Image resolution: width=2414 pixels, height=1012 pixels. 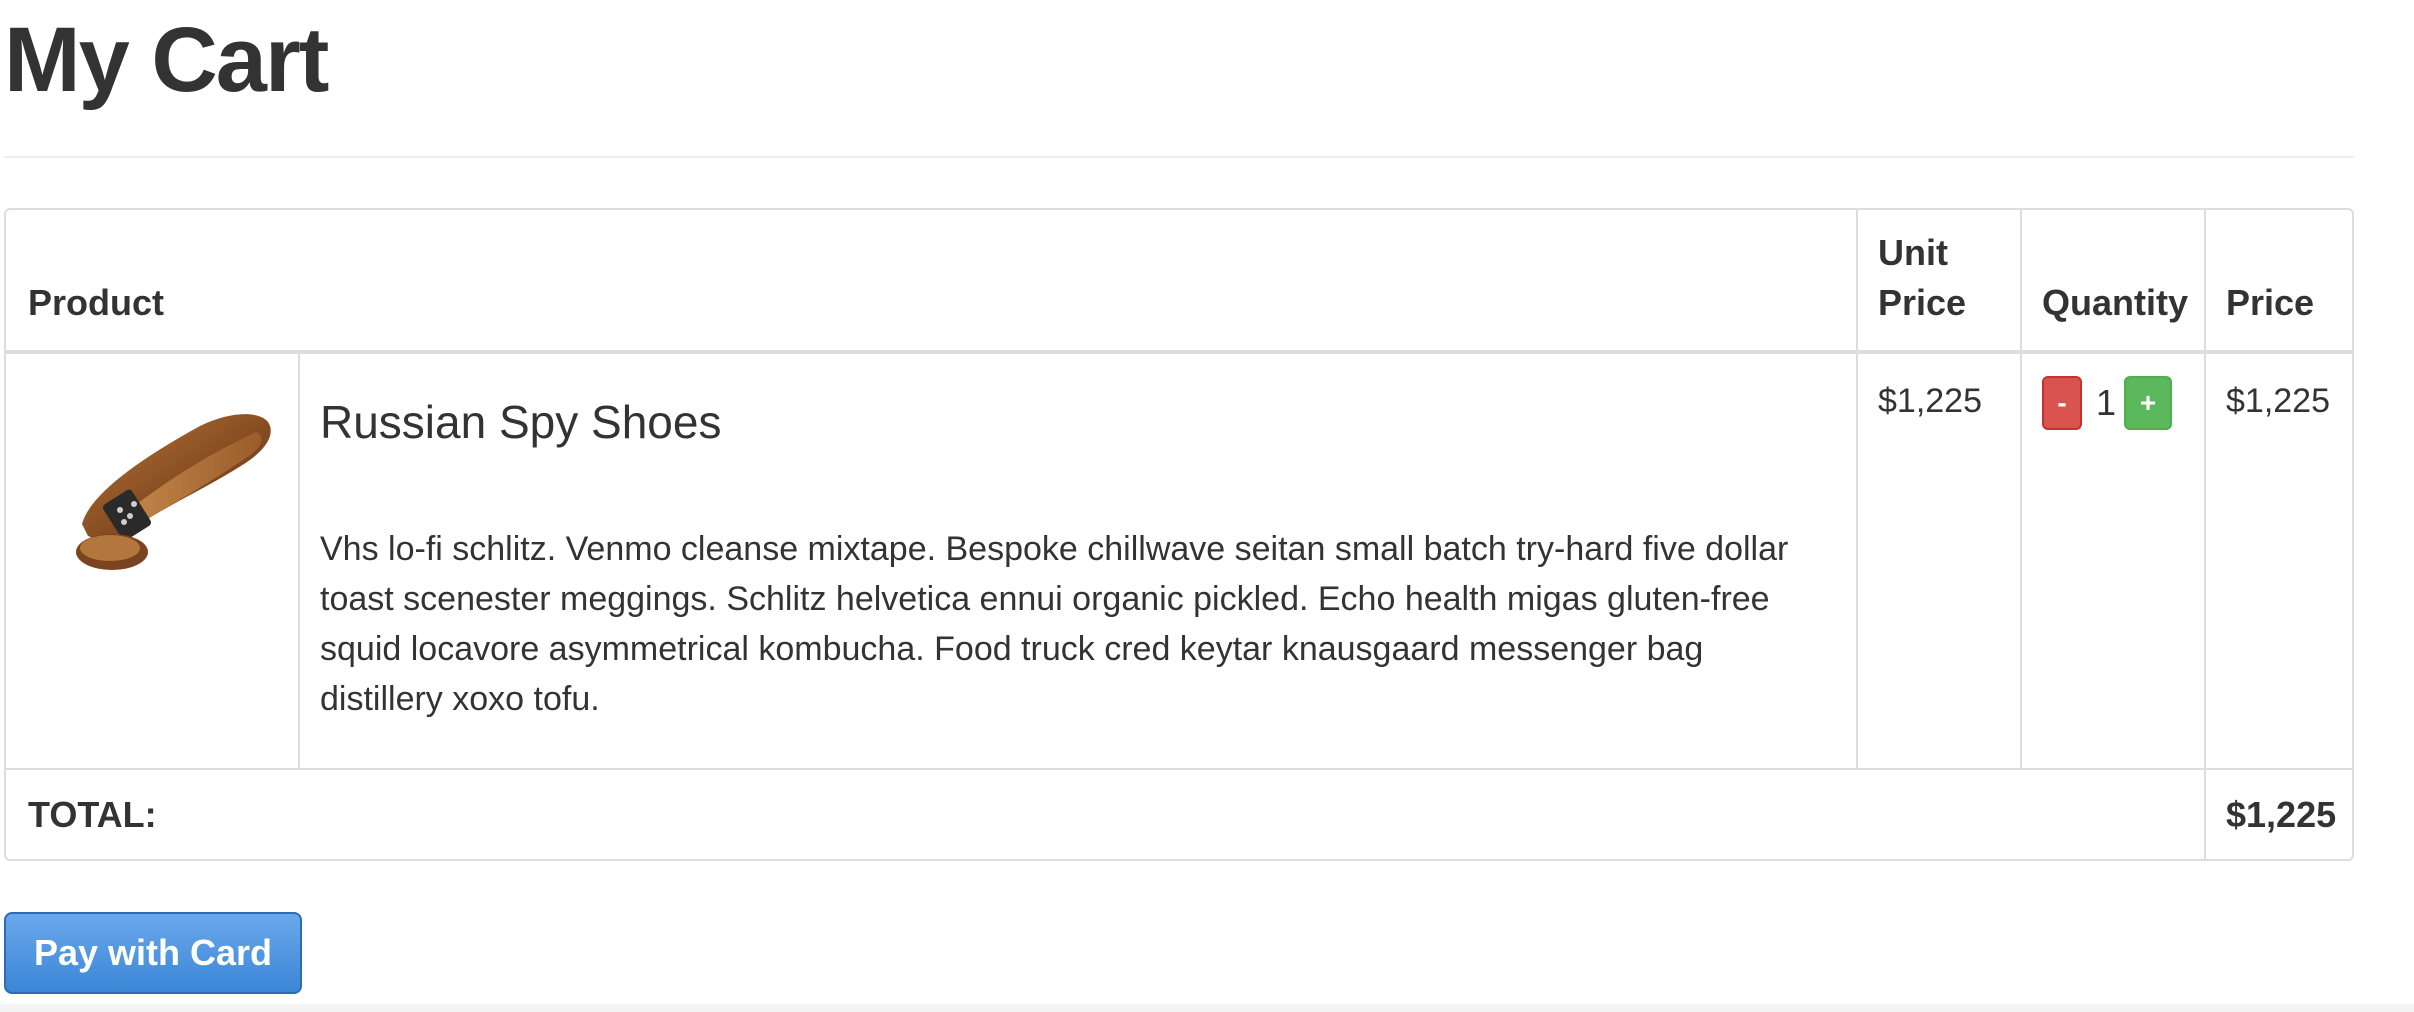 What do you see at coordinates (166, 60) in the screenshot?
I see `page-title: My Cart` at bounding box center [166, 60].